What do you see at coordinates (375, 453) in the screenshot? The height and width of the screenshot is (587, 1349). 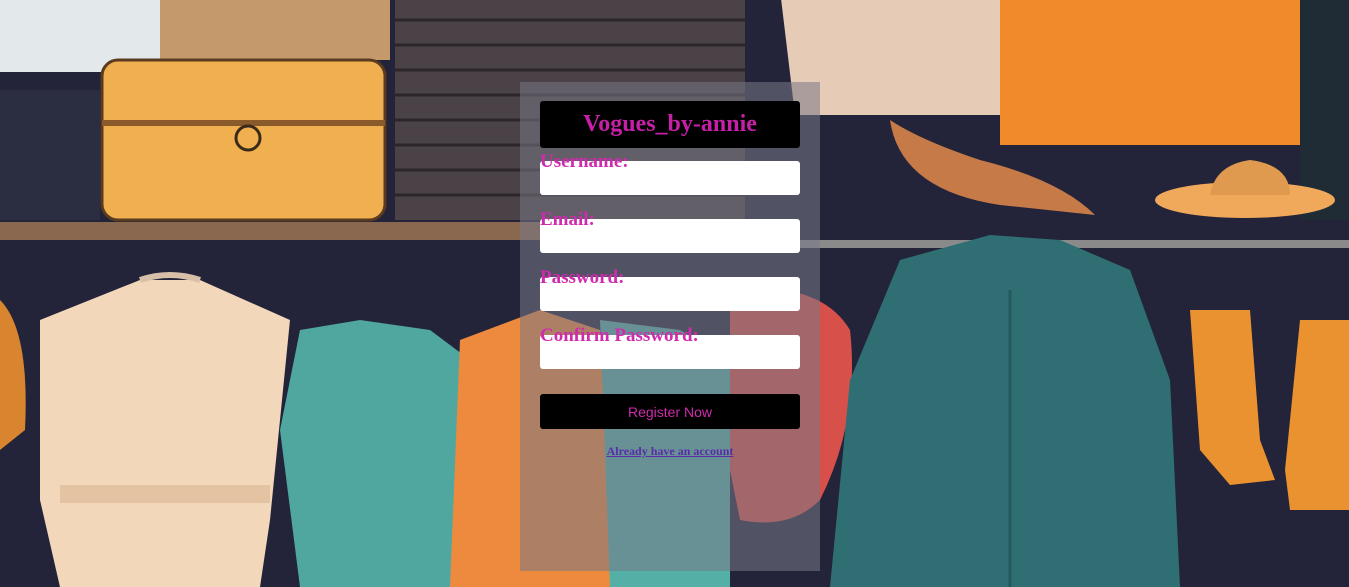 I see `teal-shirt-shape` at bounding box center [375, 453].